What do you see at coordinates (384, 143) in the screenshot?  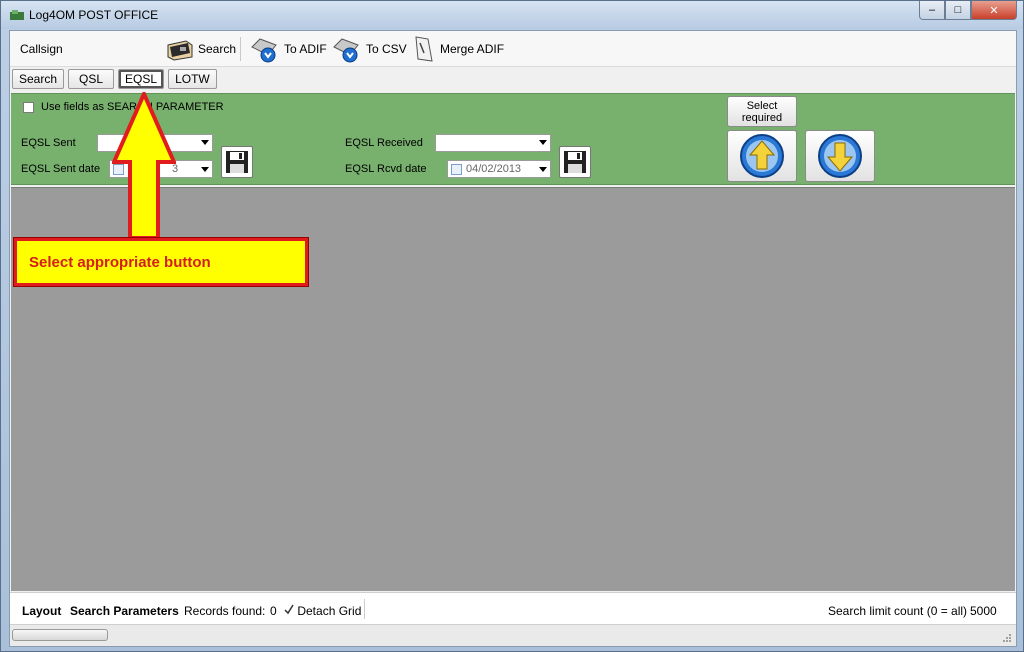 I see `eqsl-received-label: EQSL Received` at bounding box center [384, 143].